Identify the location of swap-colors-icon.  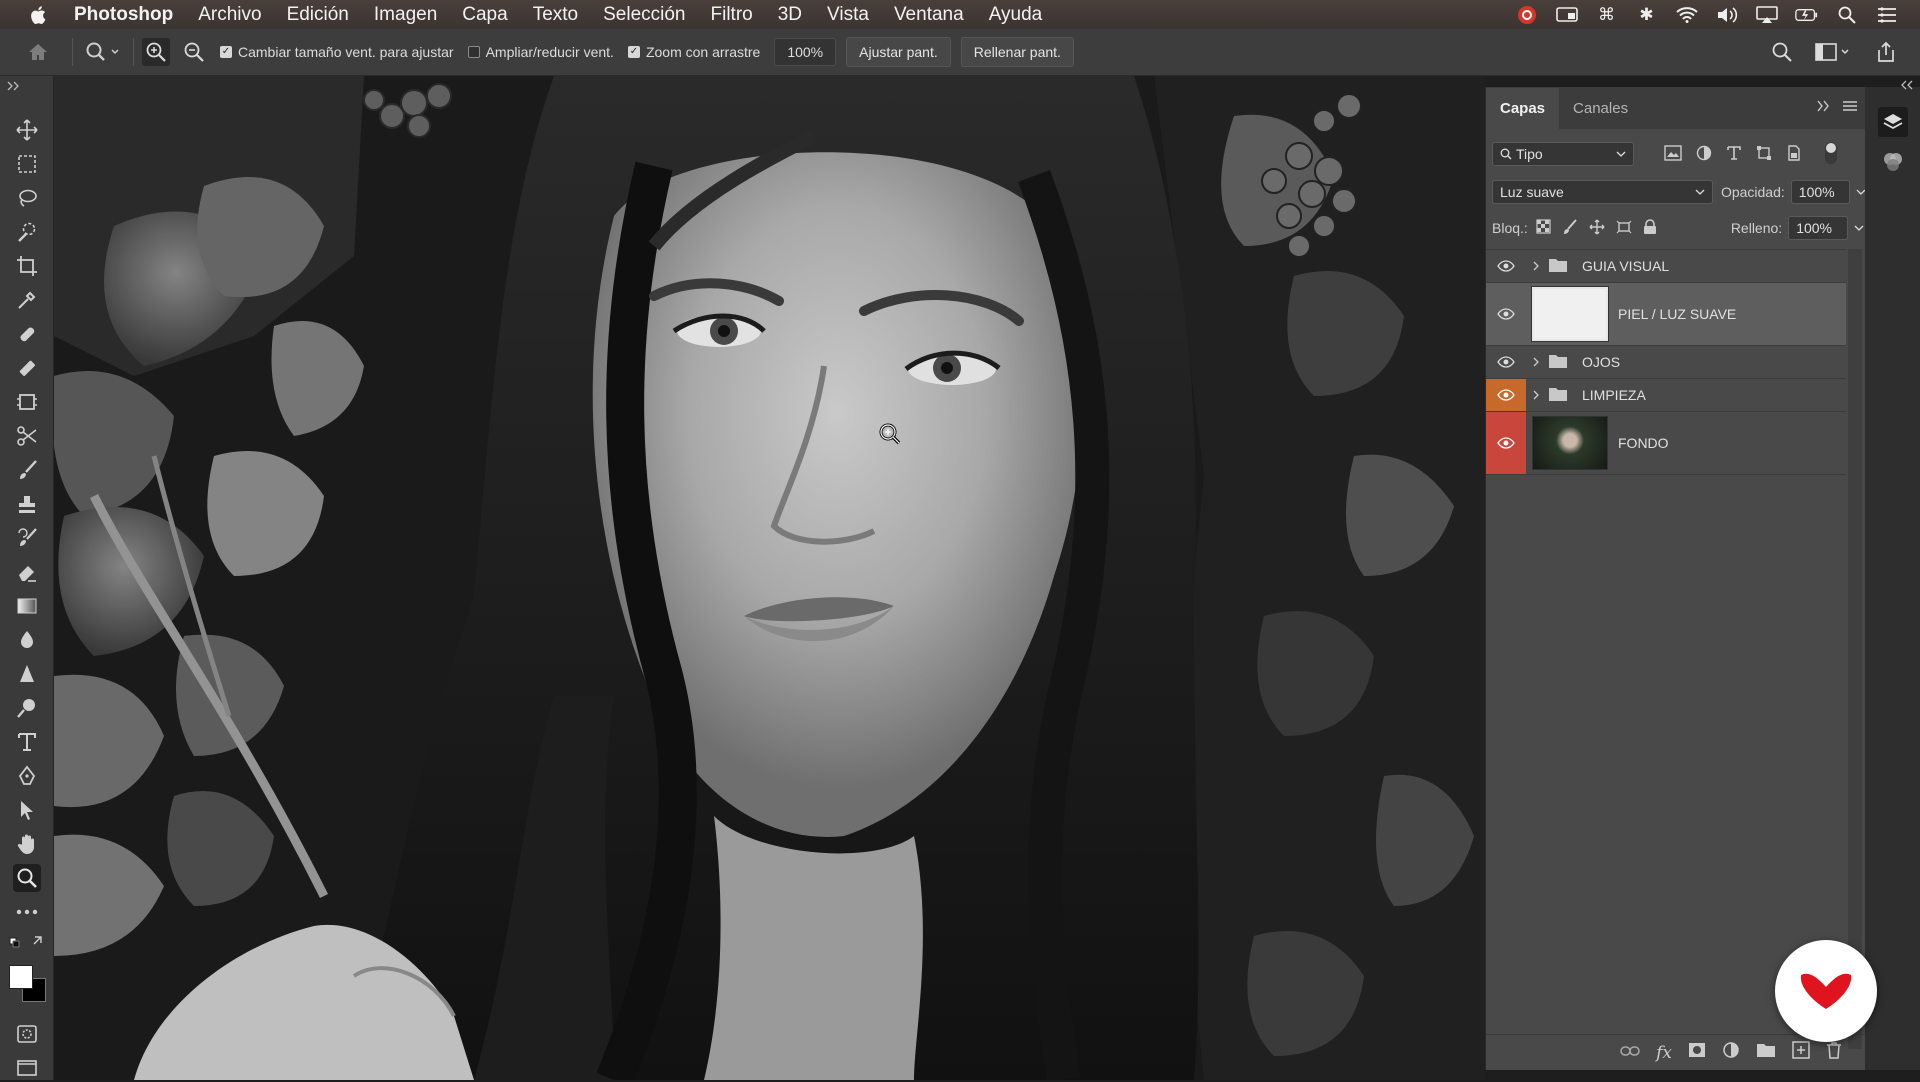
(27, 942).